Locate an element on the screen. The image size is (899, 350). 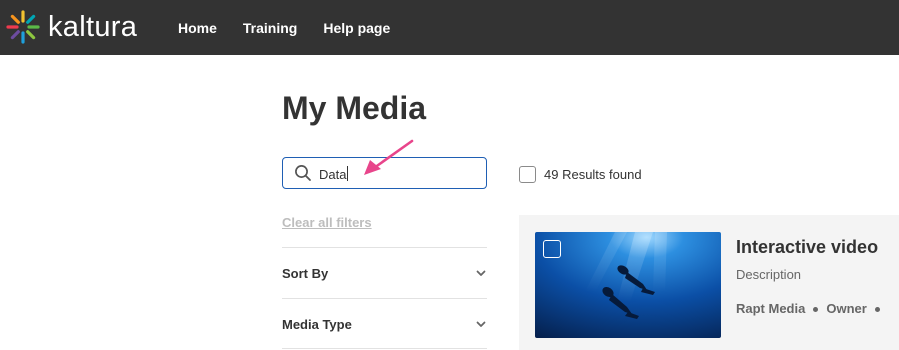
media-author: Rapt Media is located at coordinates (770, 308).